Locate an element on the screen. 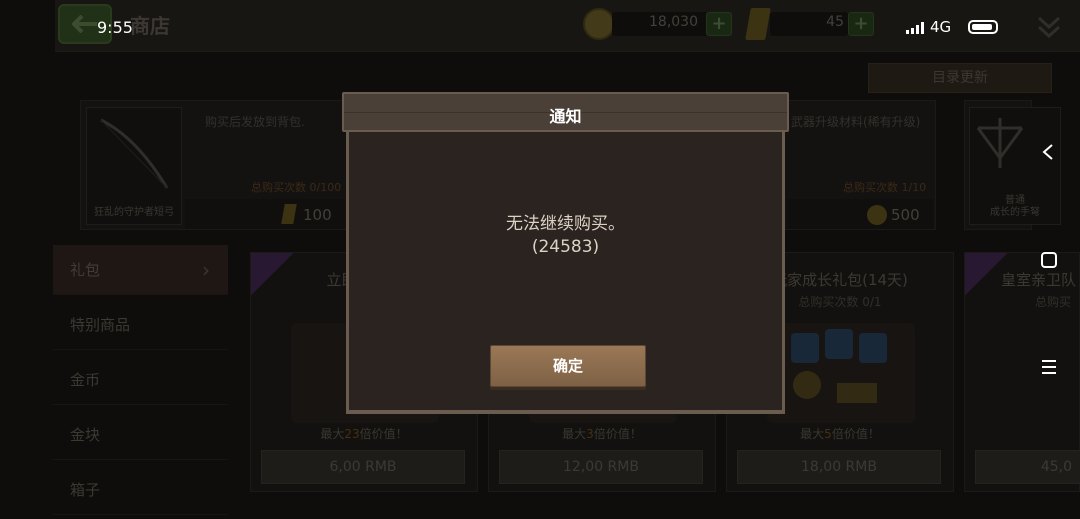  network-type: 4G is located at coordinates (941, 27).